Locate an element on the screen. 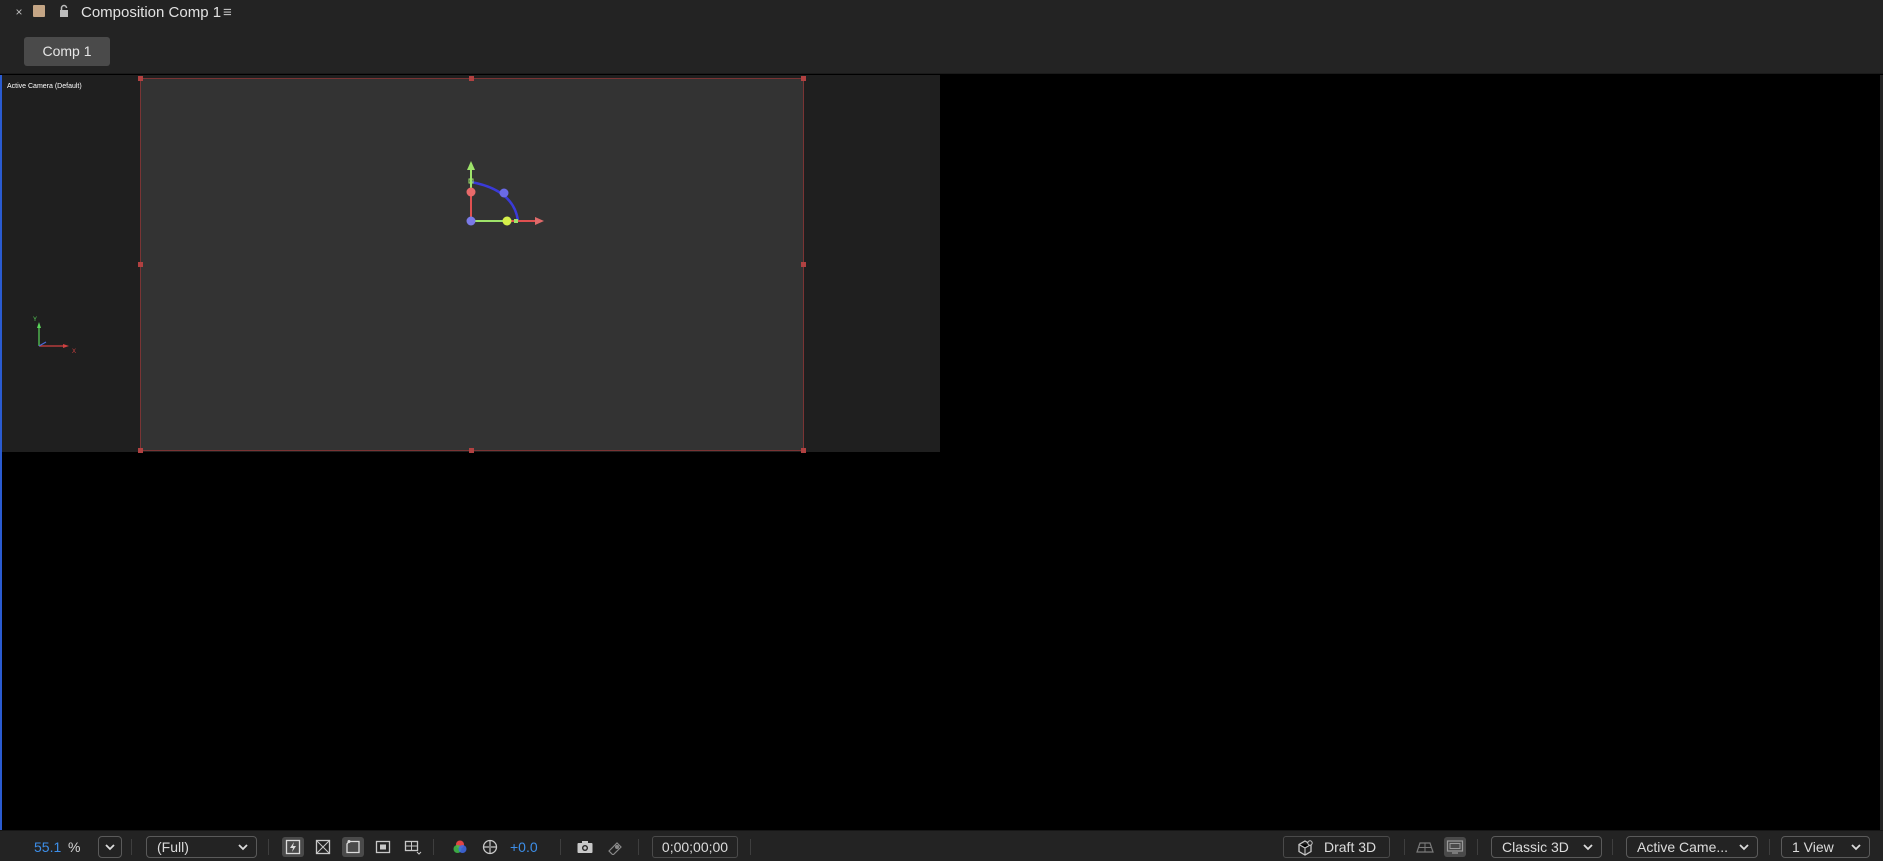 This screenshot has width=1883, height=861. tab-comp-1: Comp 1 is located at coordinates (67, 51).